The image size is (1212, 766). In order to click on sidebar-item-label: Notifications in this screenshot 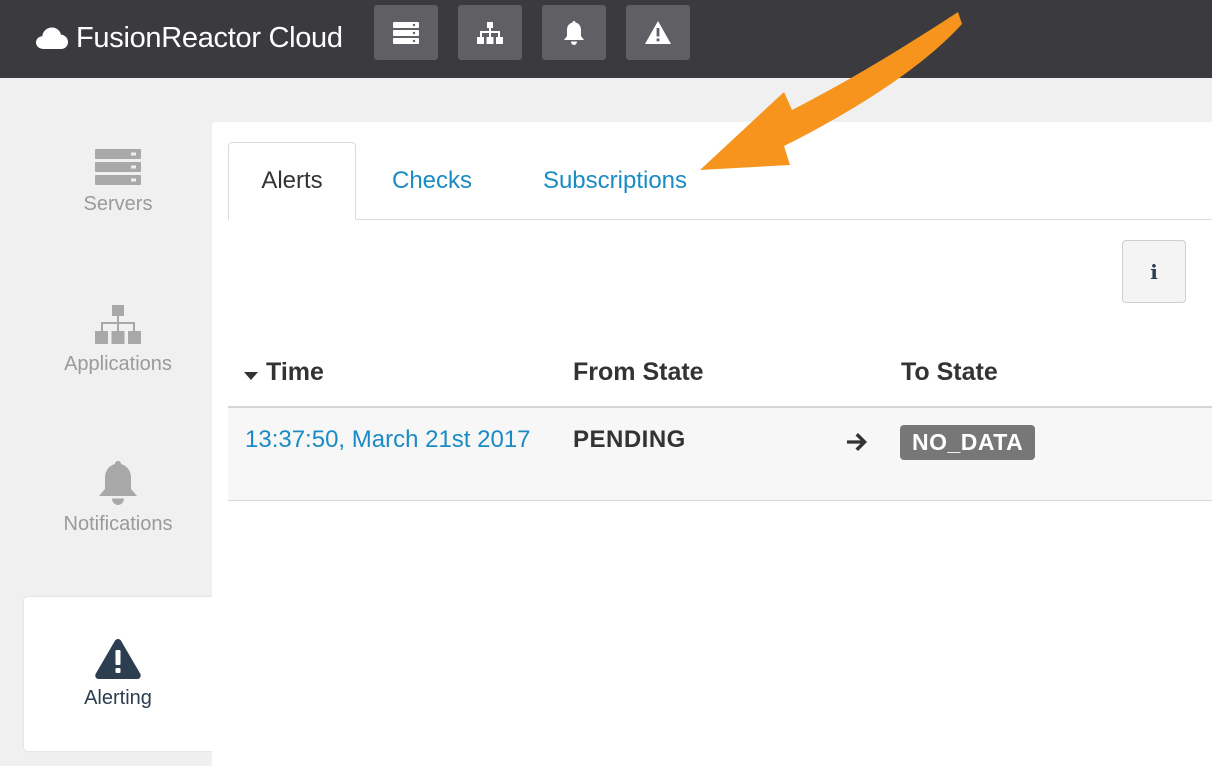, I will do `click(118, 523)`.